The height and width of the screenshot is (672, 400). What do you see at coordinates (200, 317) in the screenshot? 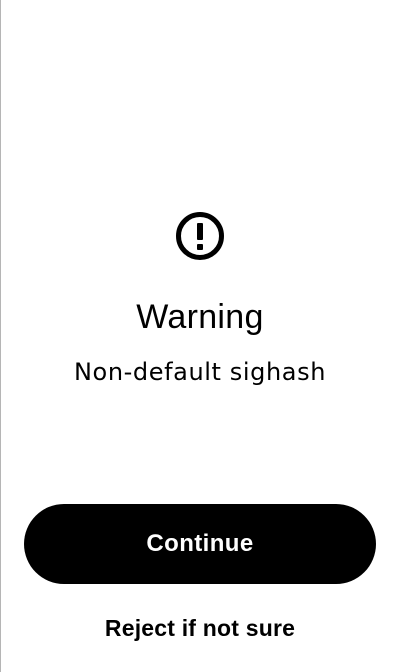
I see `page-title: Warning` at bounding box center [200, 317].